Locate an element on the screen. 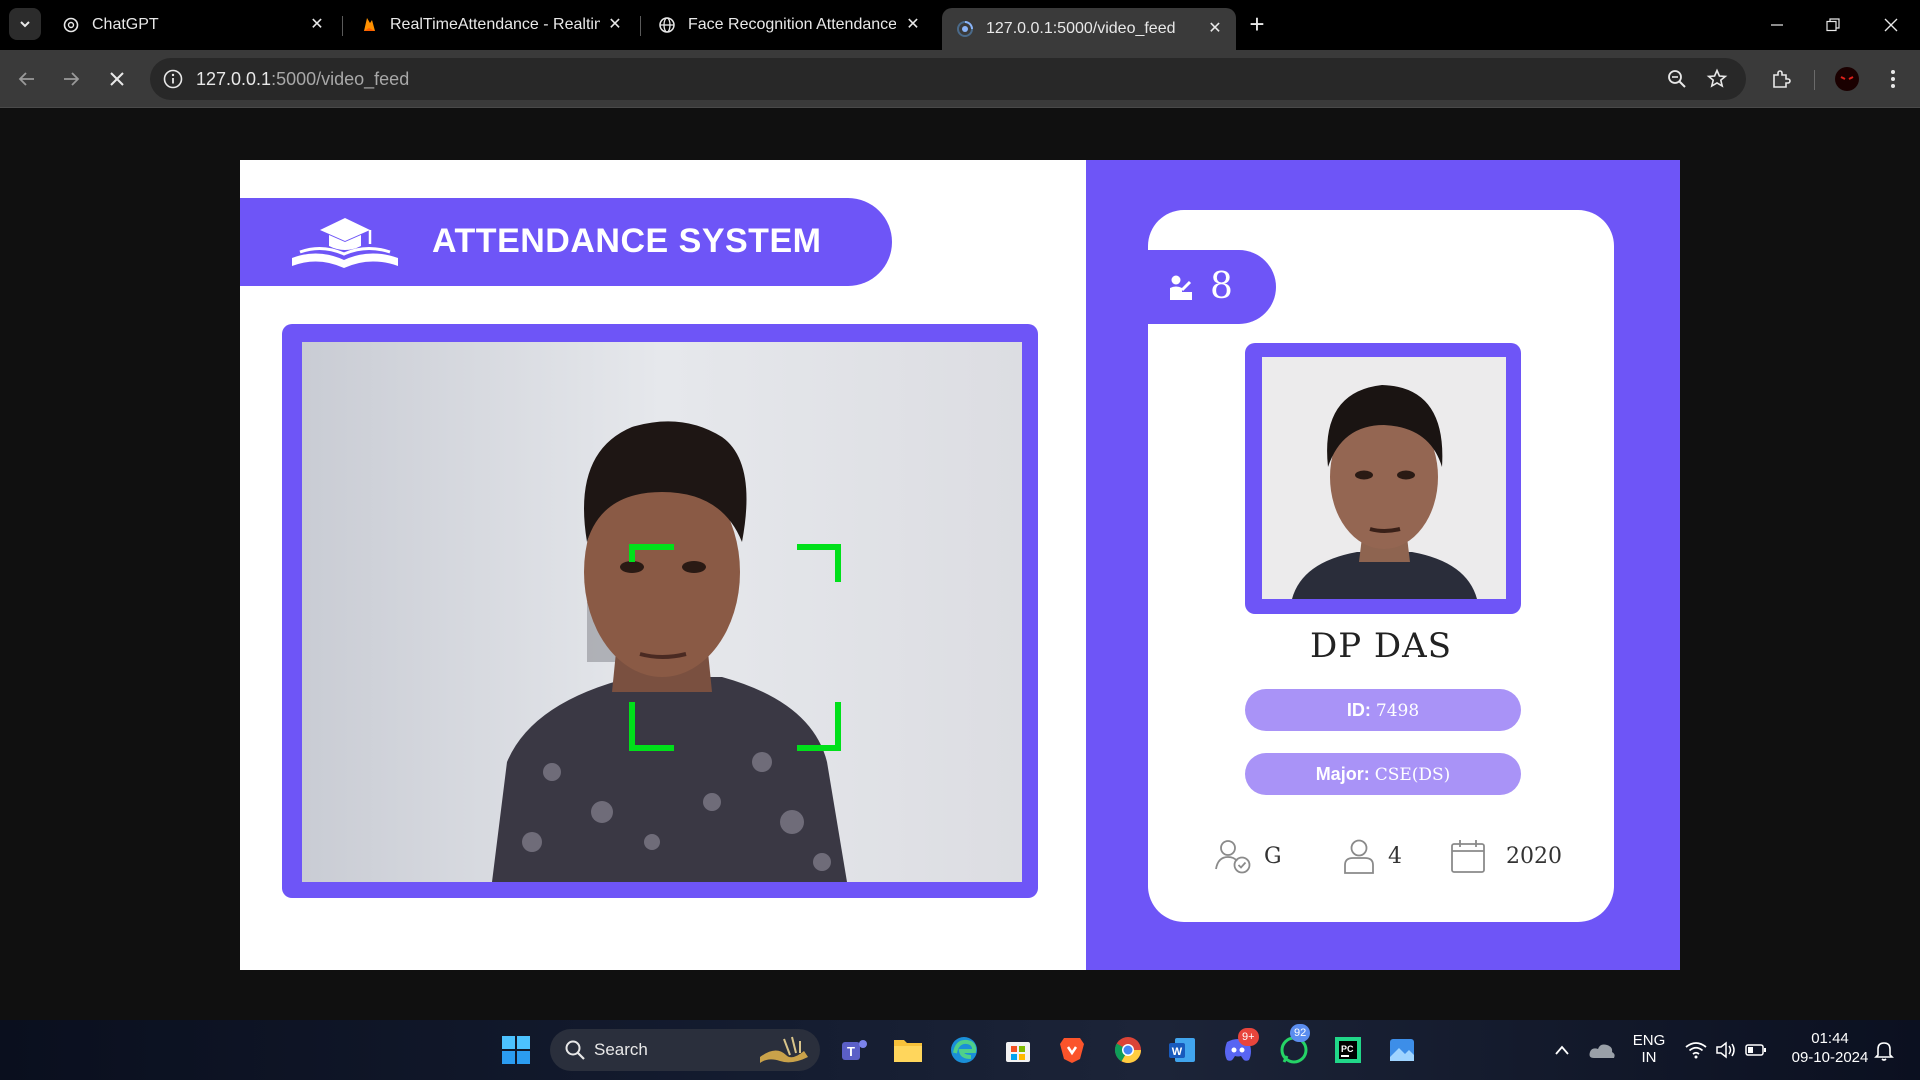 This screenshot has height=1080, width=1920. taskbar-file-explorer is located at coordinates (908, 1050).